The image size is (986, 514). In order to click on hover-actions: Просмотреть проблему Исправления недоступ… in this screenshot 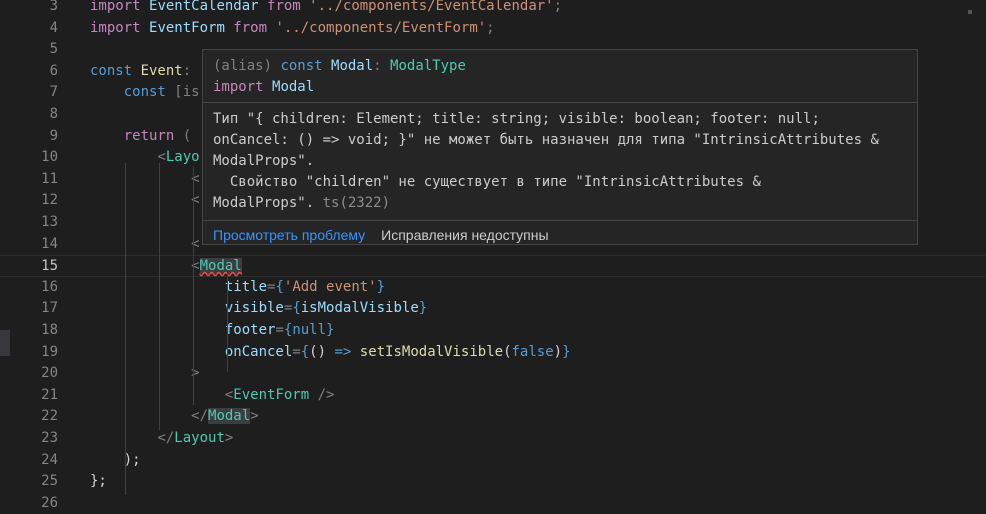, I will do `click(560, 235)`.